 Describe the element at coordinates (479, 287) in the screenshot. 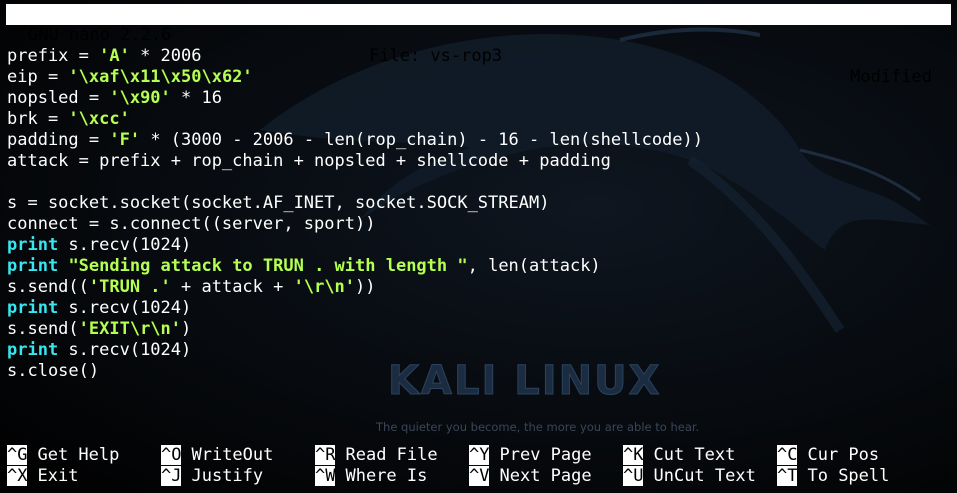

I see `code-line: s.send(('TRUN .' + attack + '\r\n'))` at that location.